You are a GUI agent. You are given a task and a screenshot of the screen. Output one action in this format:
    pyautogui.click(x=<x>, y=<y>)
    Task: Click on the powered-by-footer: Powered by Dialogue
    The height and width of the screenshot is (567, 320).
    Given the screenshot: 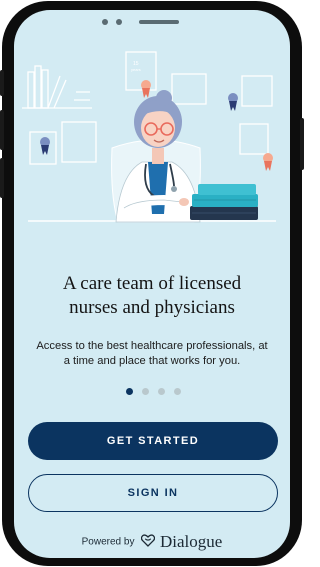 What is the action you would take?
    pyautogui.click(x=152, y=542)
    